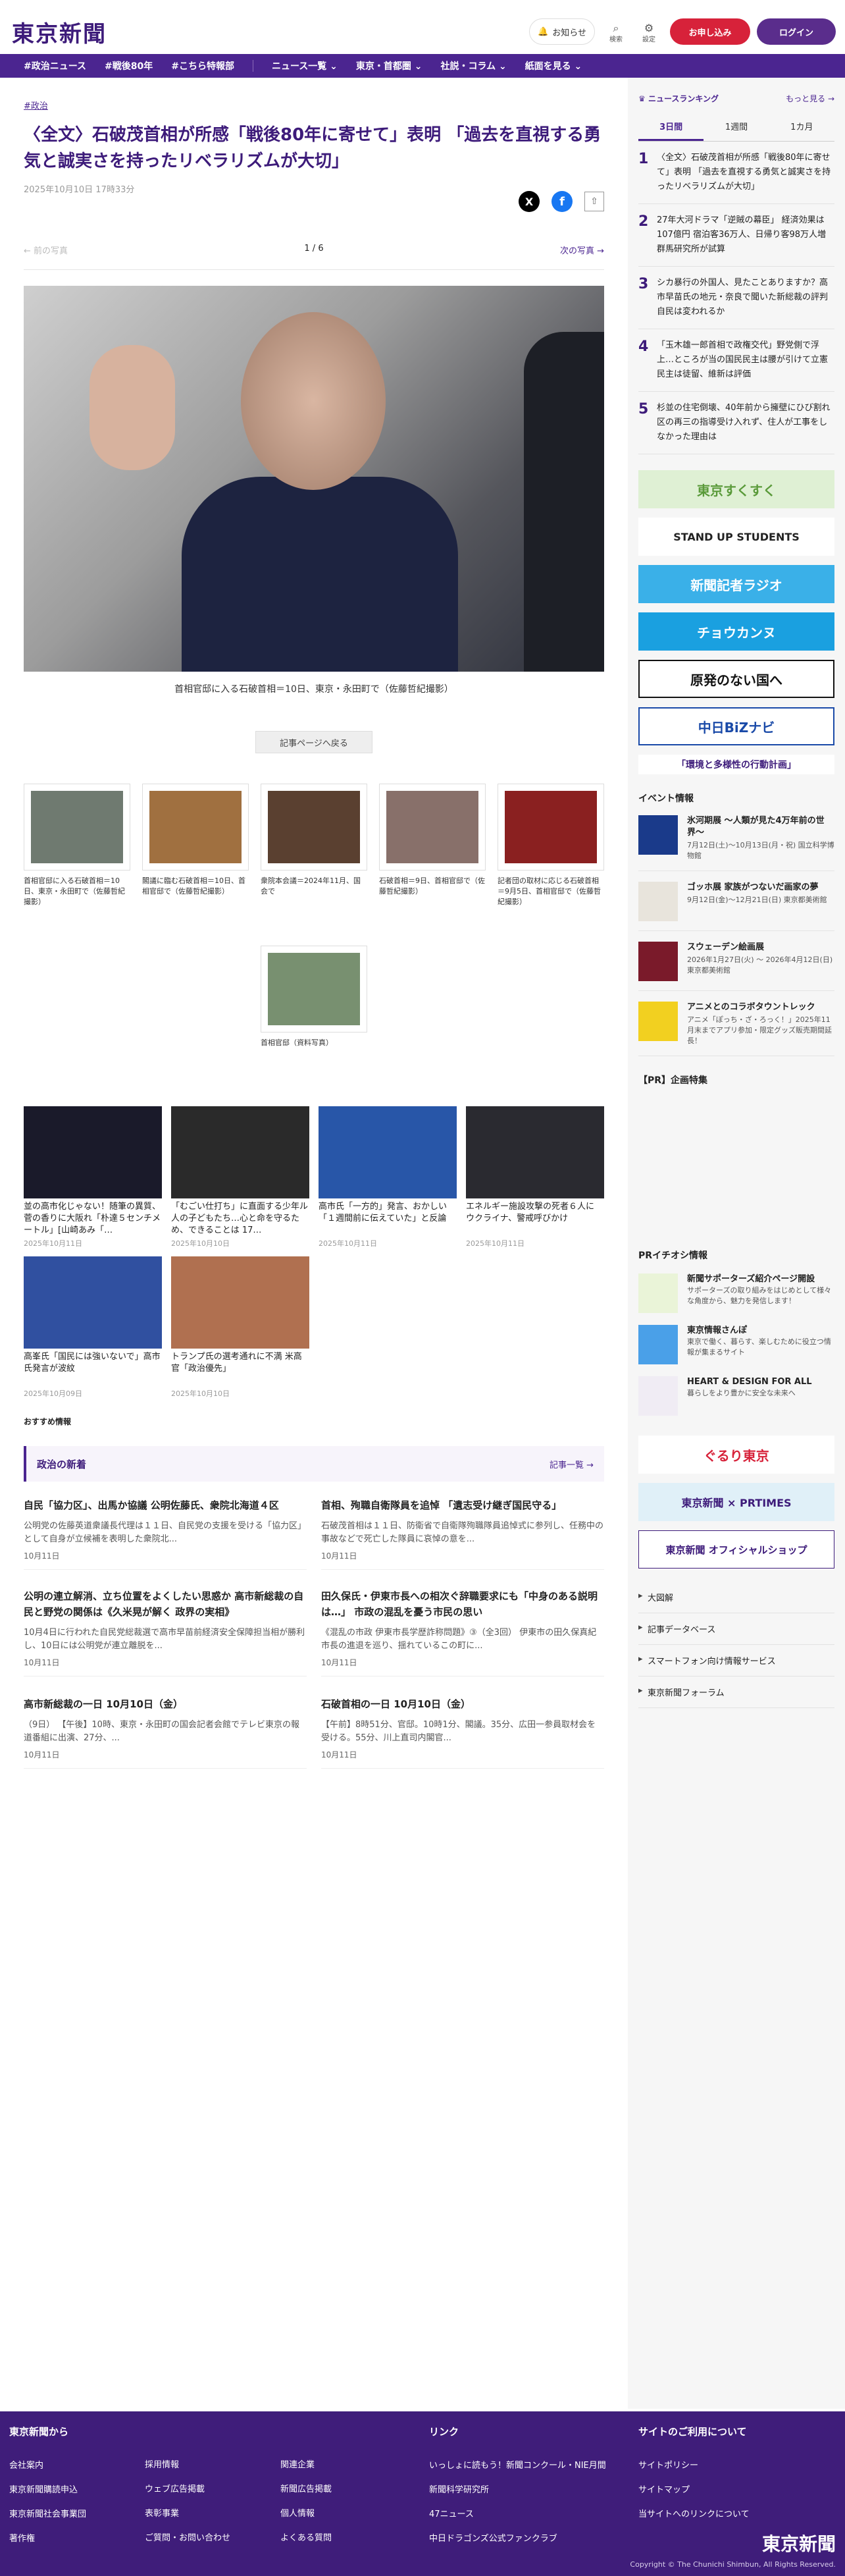 The width and height of the screenshot is (845, 2576). What do you see at coordinates (736, 1396) in the screenshot?
I see `pr-item: HEART & DESIGN FOR ALL 暮らしをより豊かに安全な未来へ` at bounding box center [736, 1396].